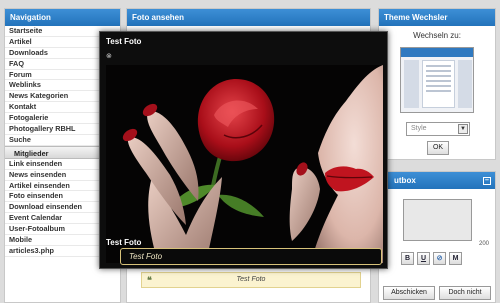 This screenshot has width=500, height=303. Describe the element at coordinates (124, 242) in the screenshot. I see `caption-label: Test Foto` at that location.